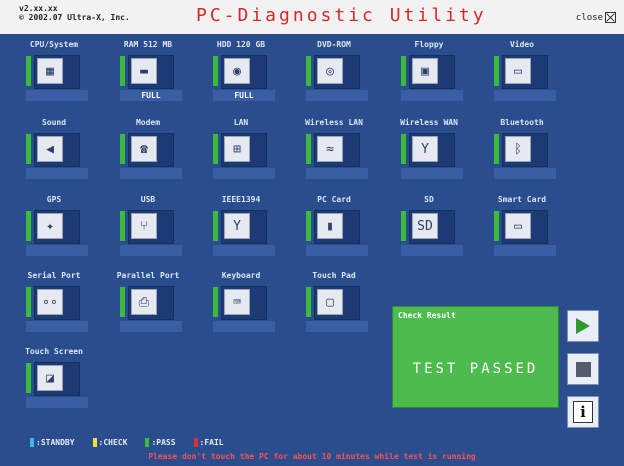  I want to click on status-legend: :STANDBY :CHECK :PASS :FAIL, so click(127, 442).